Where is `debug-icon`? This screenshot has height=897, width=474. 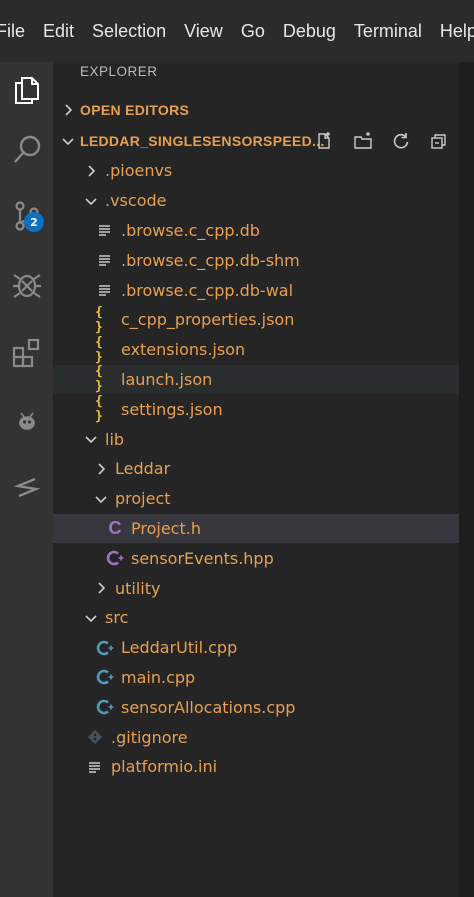
debug-icon is located at coordinates (26, 286).